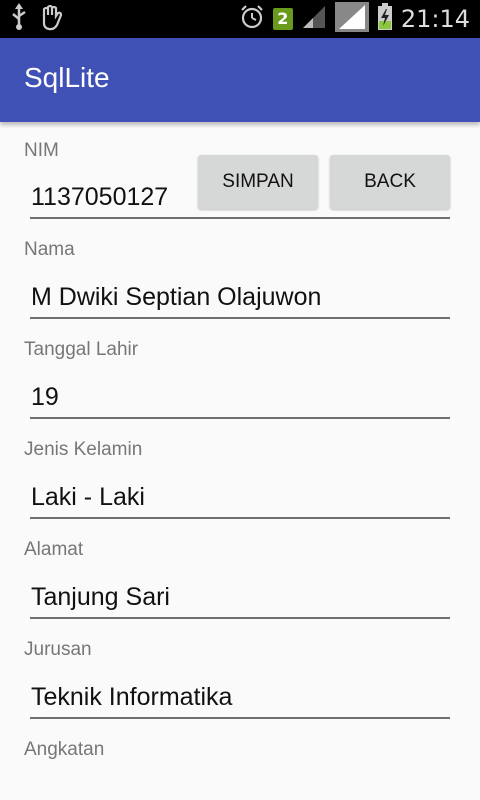  Describe the element at coordinates (99, 197) in the screenshot. I see `nim-field: 1137050127` at that location.